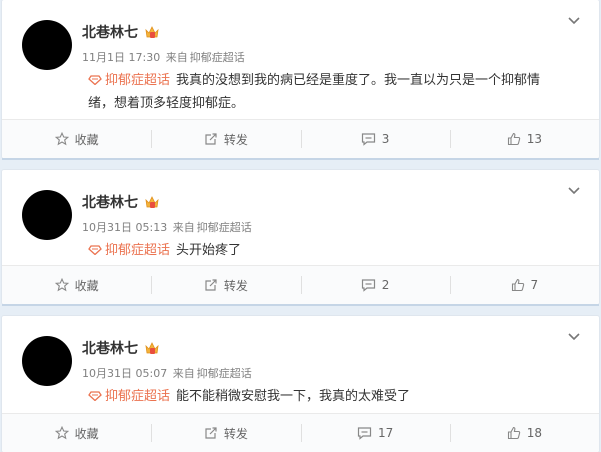 Image resolution: width=601 pixels, height=452 pixels. I want to click on comment-button: 3, so click(375, 139).